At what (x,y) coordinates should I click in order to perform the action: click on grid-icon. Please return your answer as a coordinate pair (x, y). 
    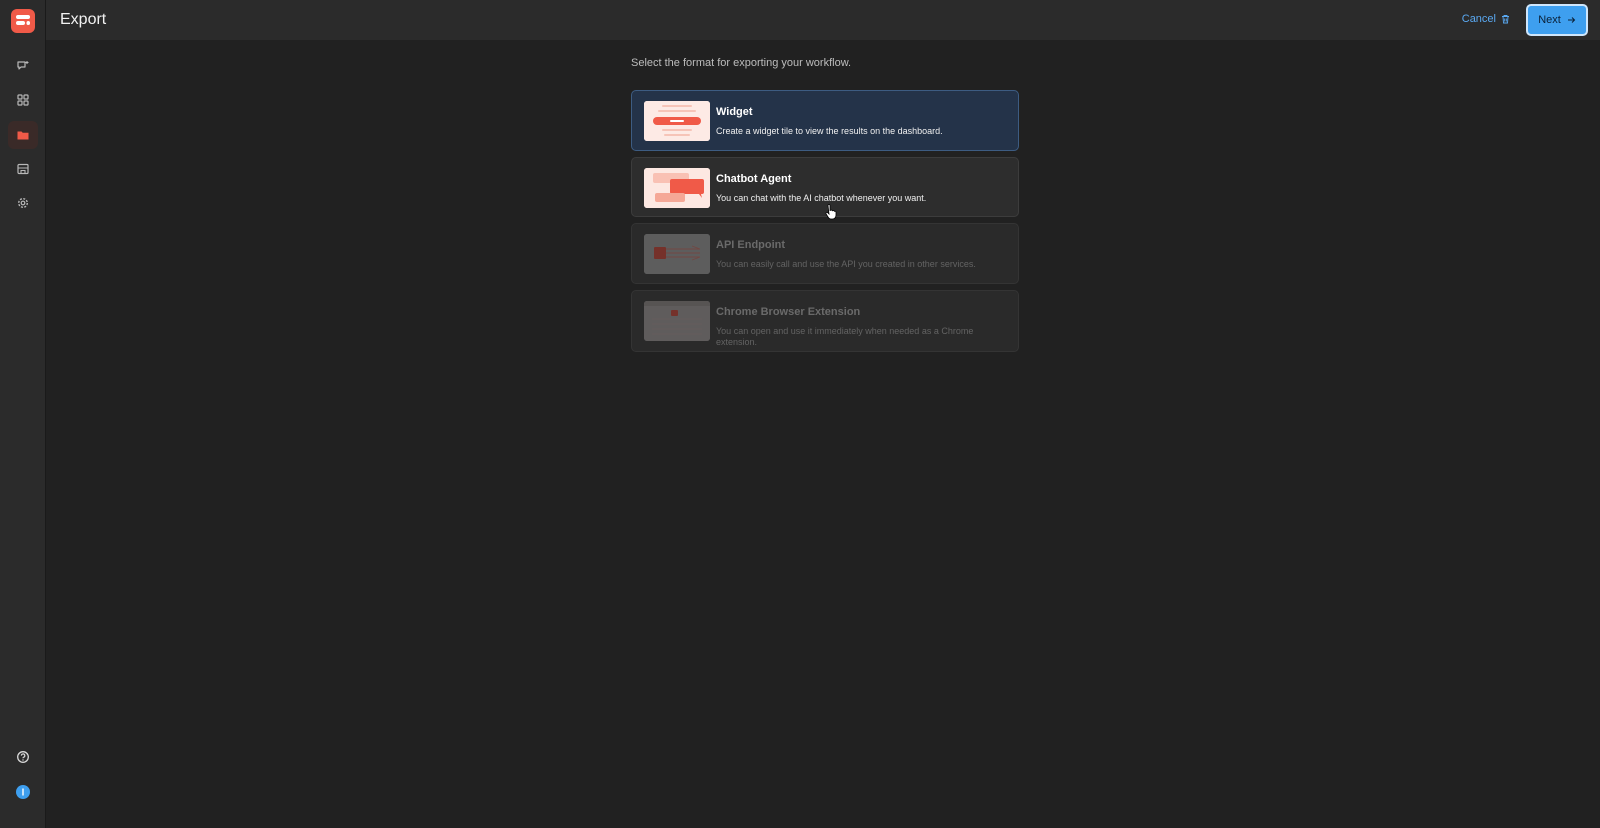
    Looking at the image, I should click on (23, 100).